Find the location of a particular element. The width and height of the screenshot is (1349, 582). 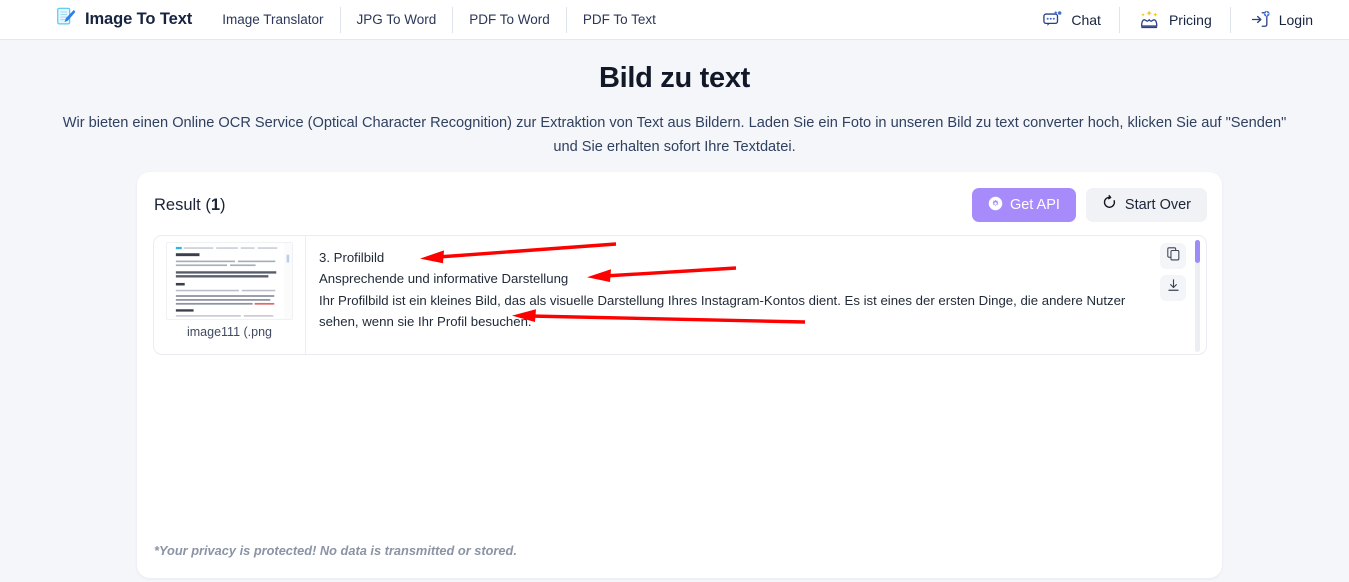

settings-circle-icon is located at coordinates (995, 205).